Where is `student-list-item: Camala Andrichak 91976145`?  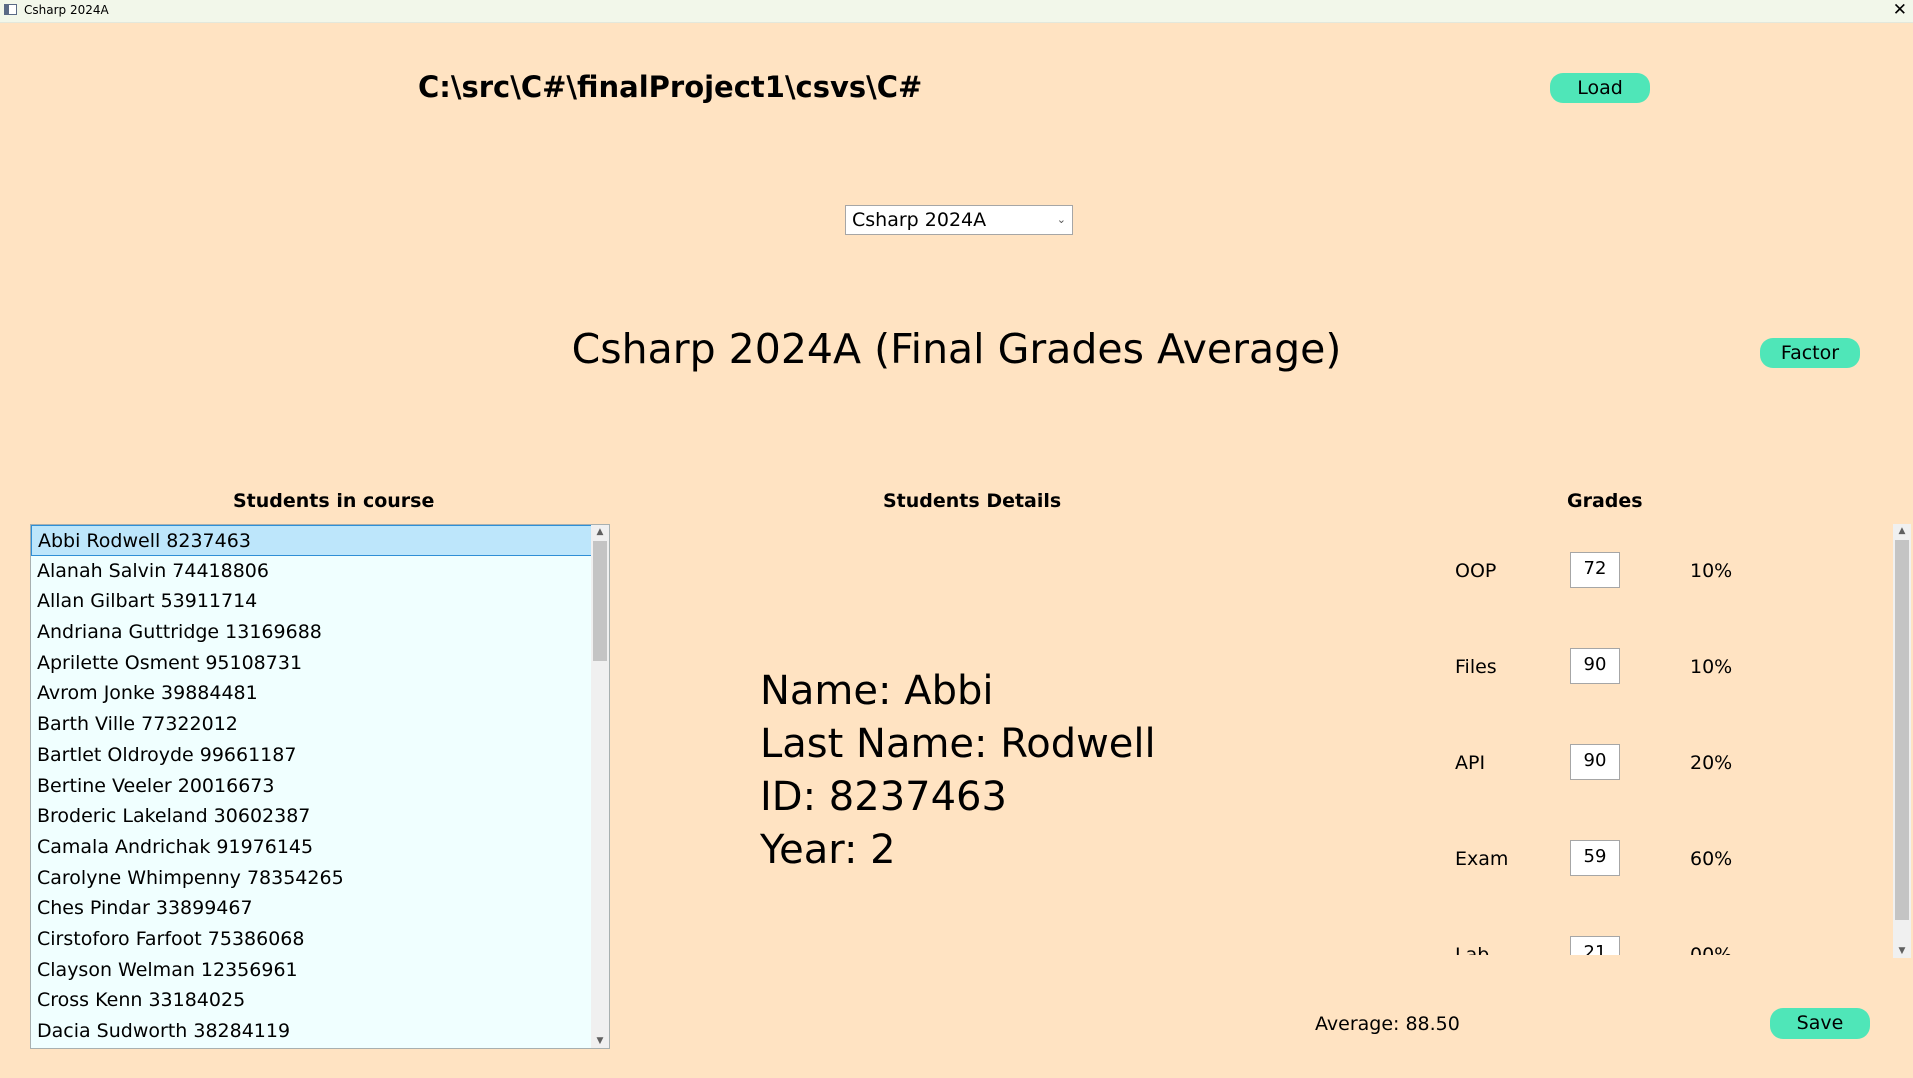 student-list-item: Camala Andrichak 91976145 is located at coordinates (311, 847).